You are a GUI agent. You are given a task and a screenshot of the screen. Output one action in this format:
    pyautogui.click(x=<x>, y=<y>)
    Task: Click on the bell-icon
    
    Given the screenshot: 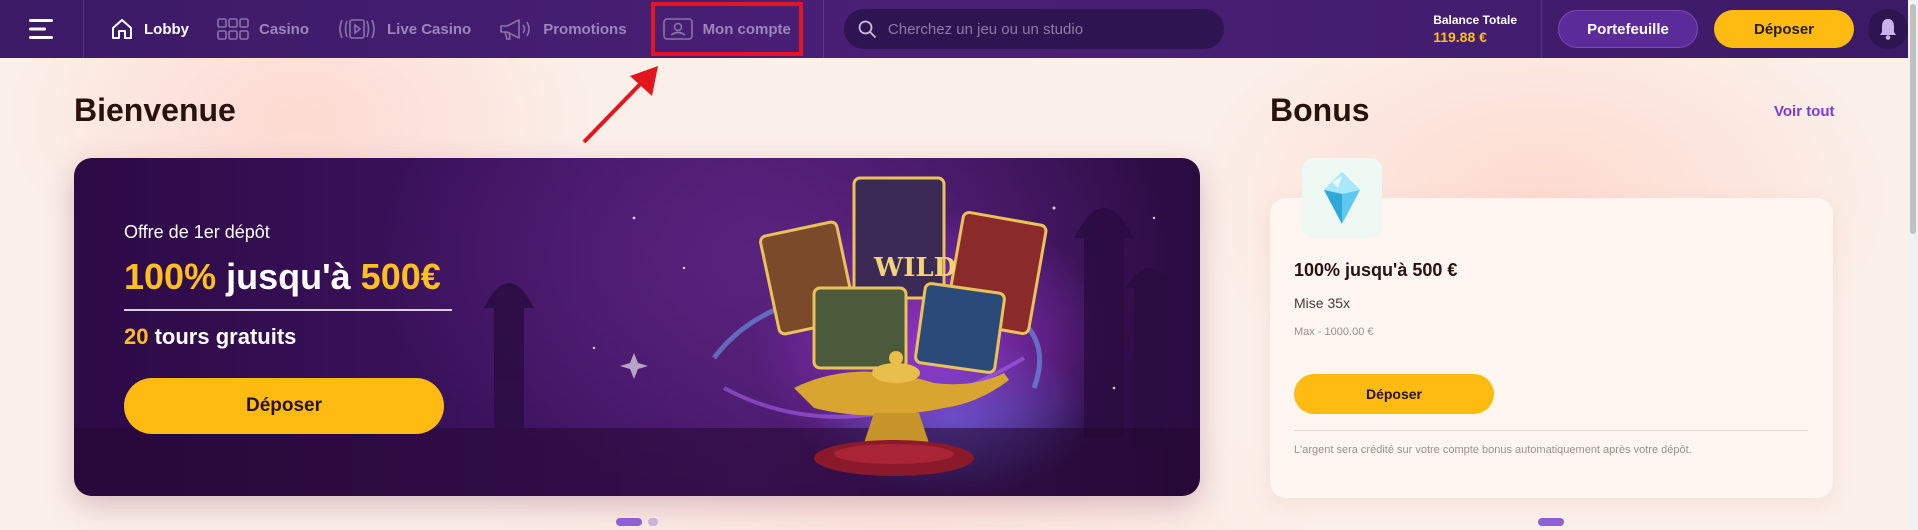 What is the action you would take?
    pyautogui.click(x=1888, y=29)
    